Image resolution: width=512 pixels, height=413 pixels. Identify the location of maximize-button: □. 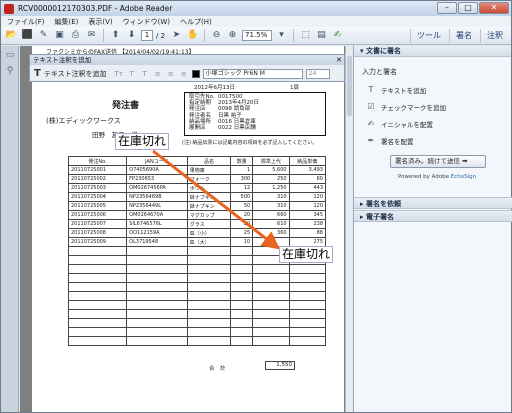
(468, 8).